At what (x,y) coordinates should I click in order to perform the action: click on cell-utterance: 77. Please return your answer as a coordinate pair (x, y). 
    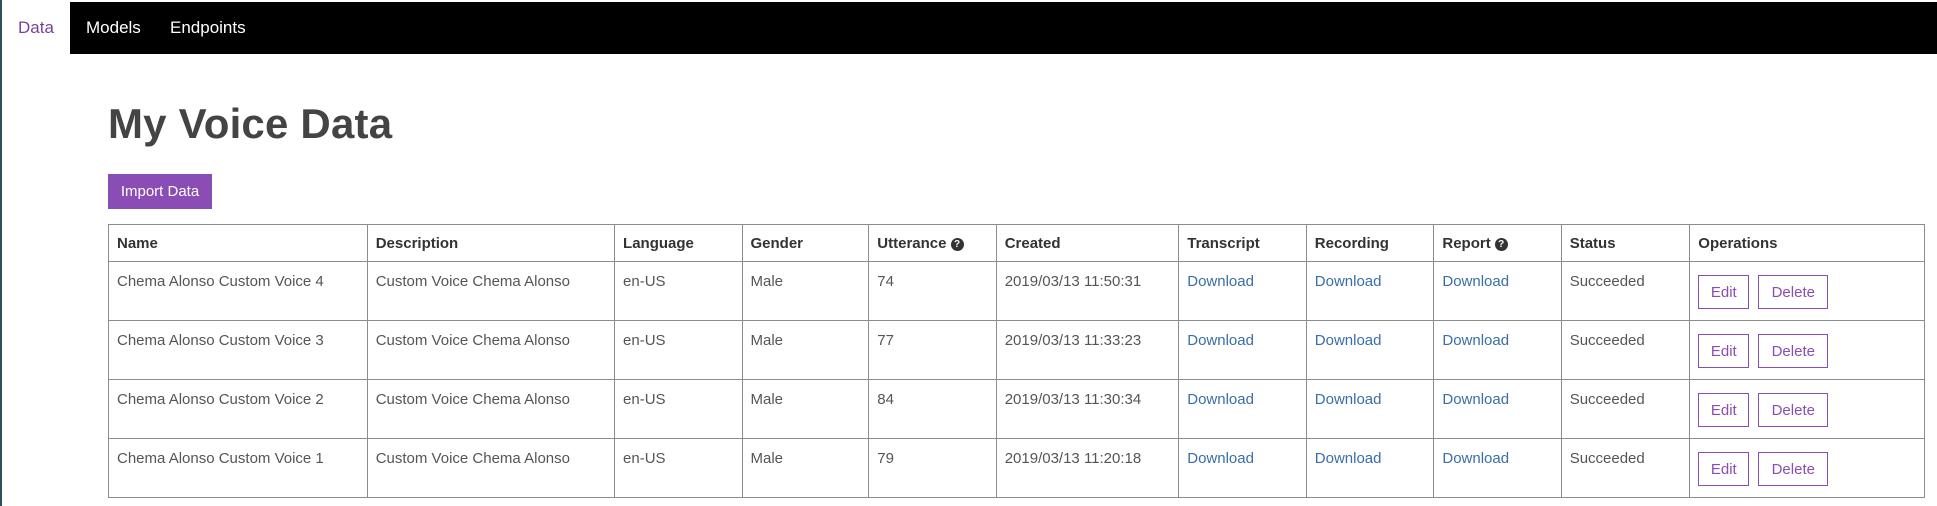
    Looking at the image, I should click on (932, 350).